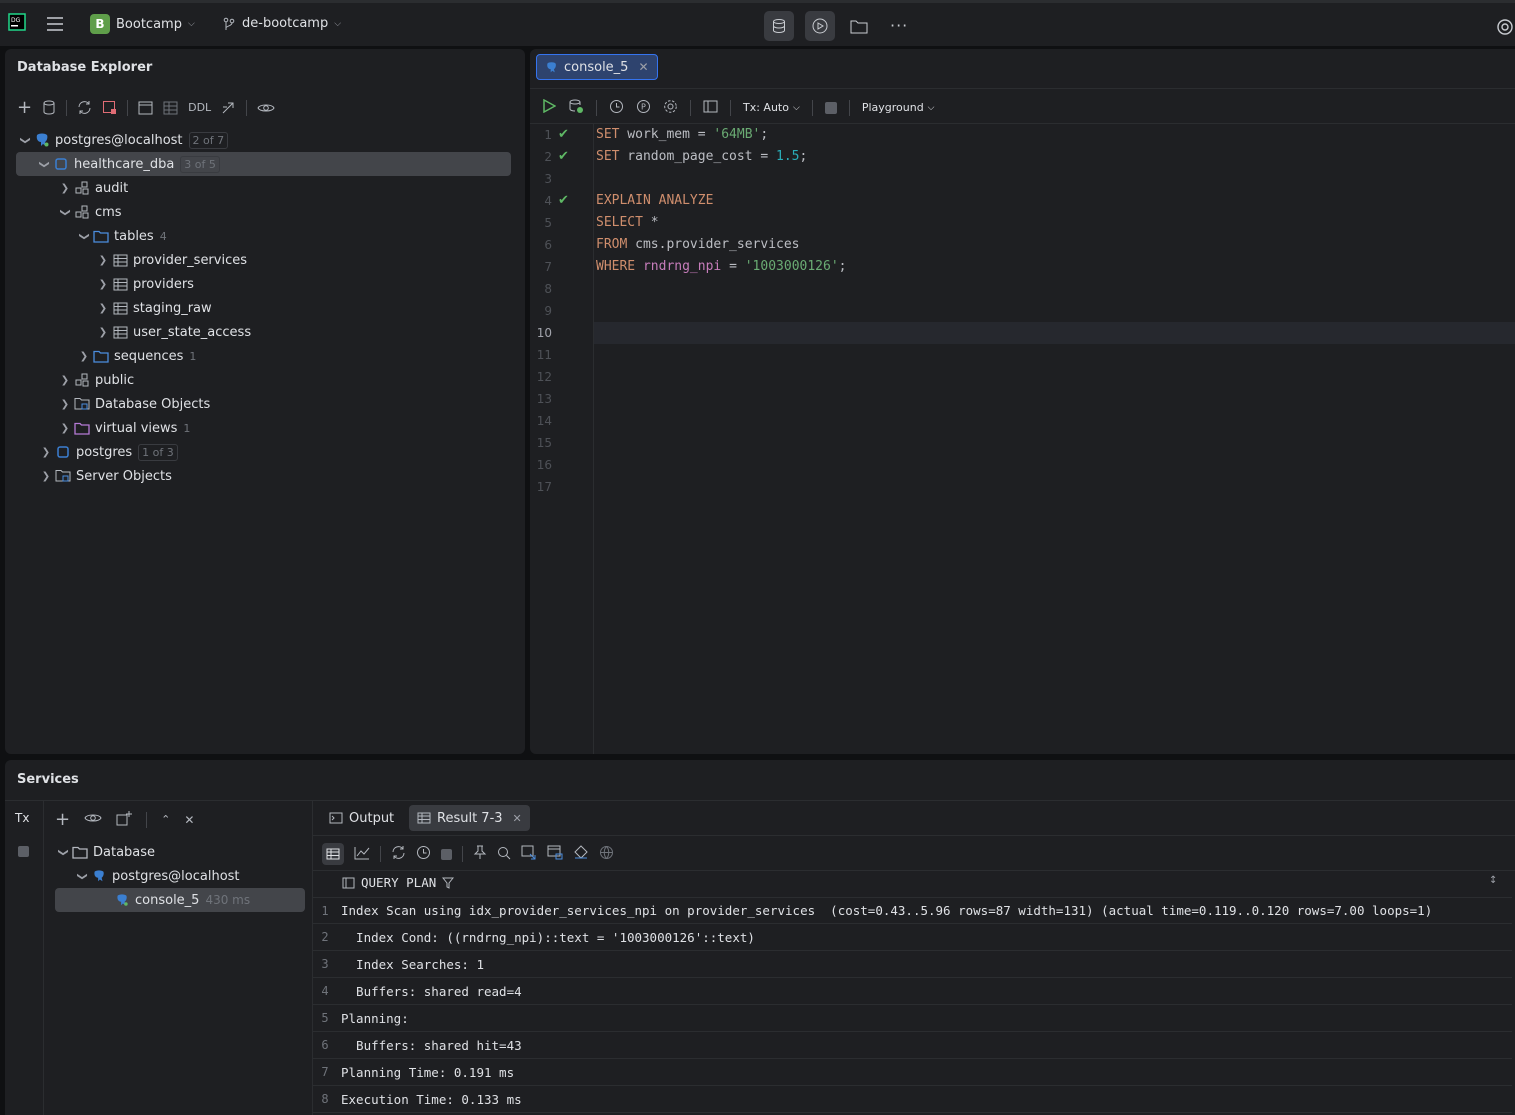  I want to click on database-tool-icon, so click(779, 26).